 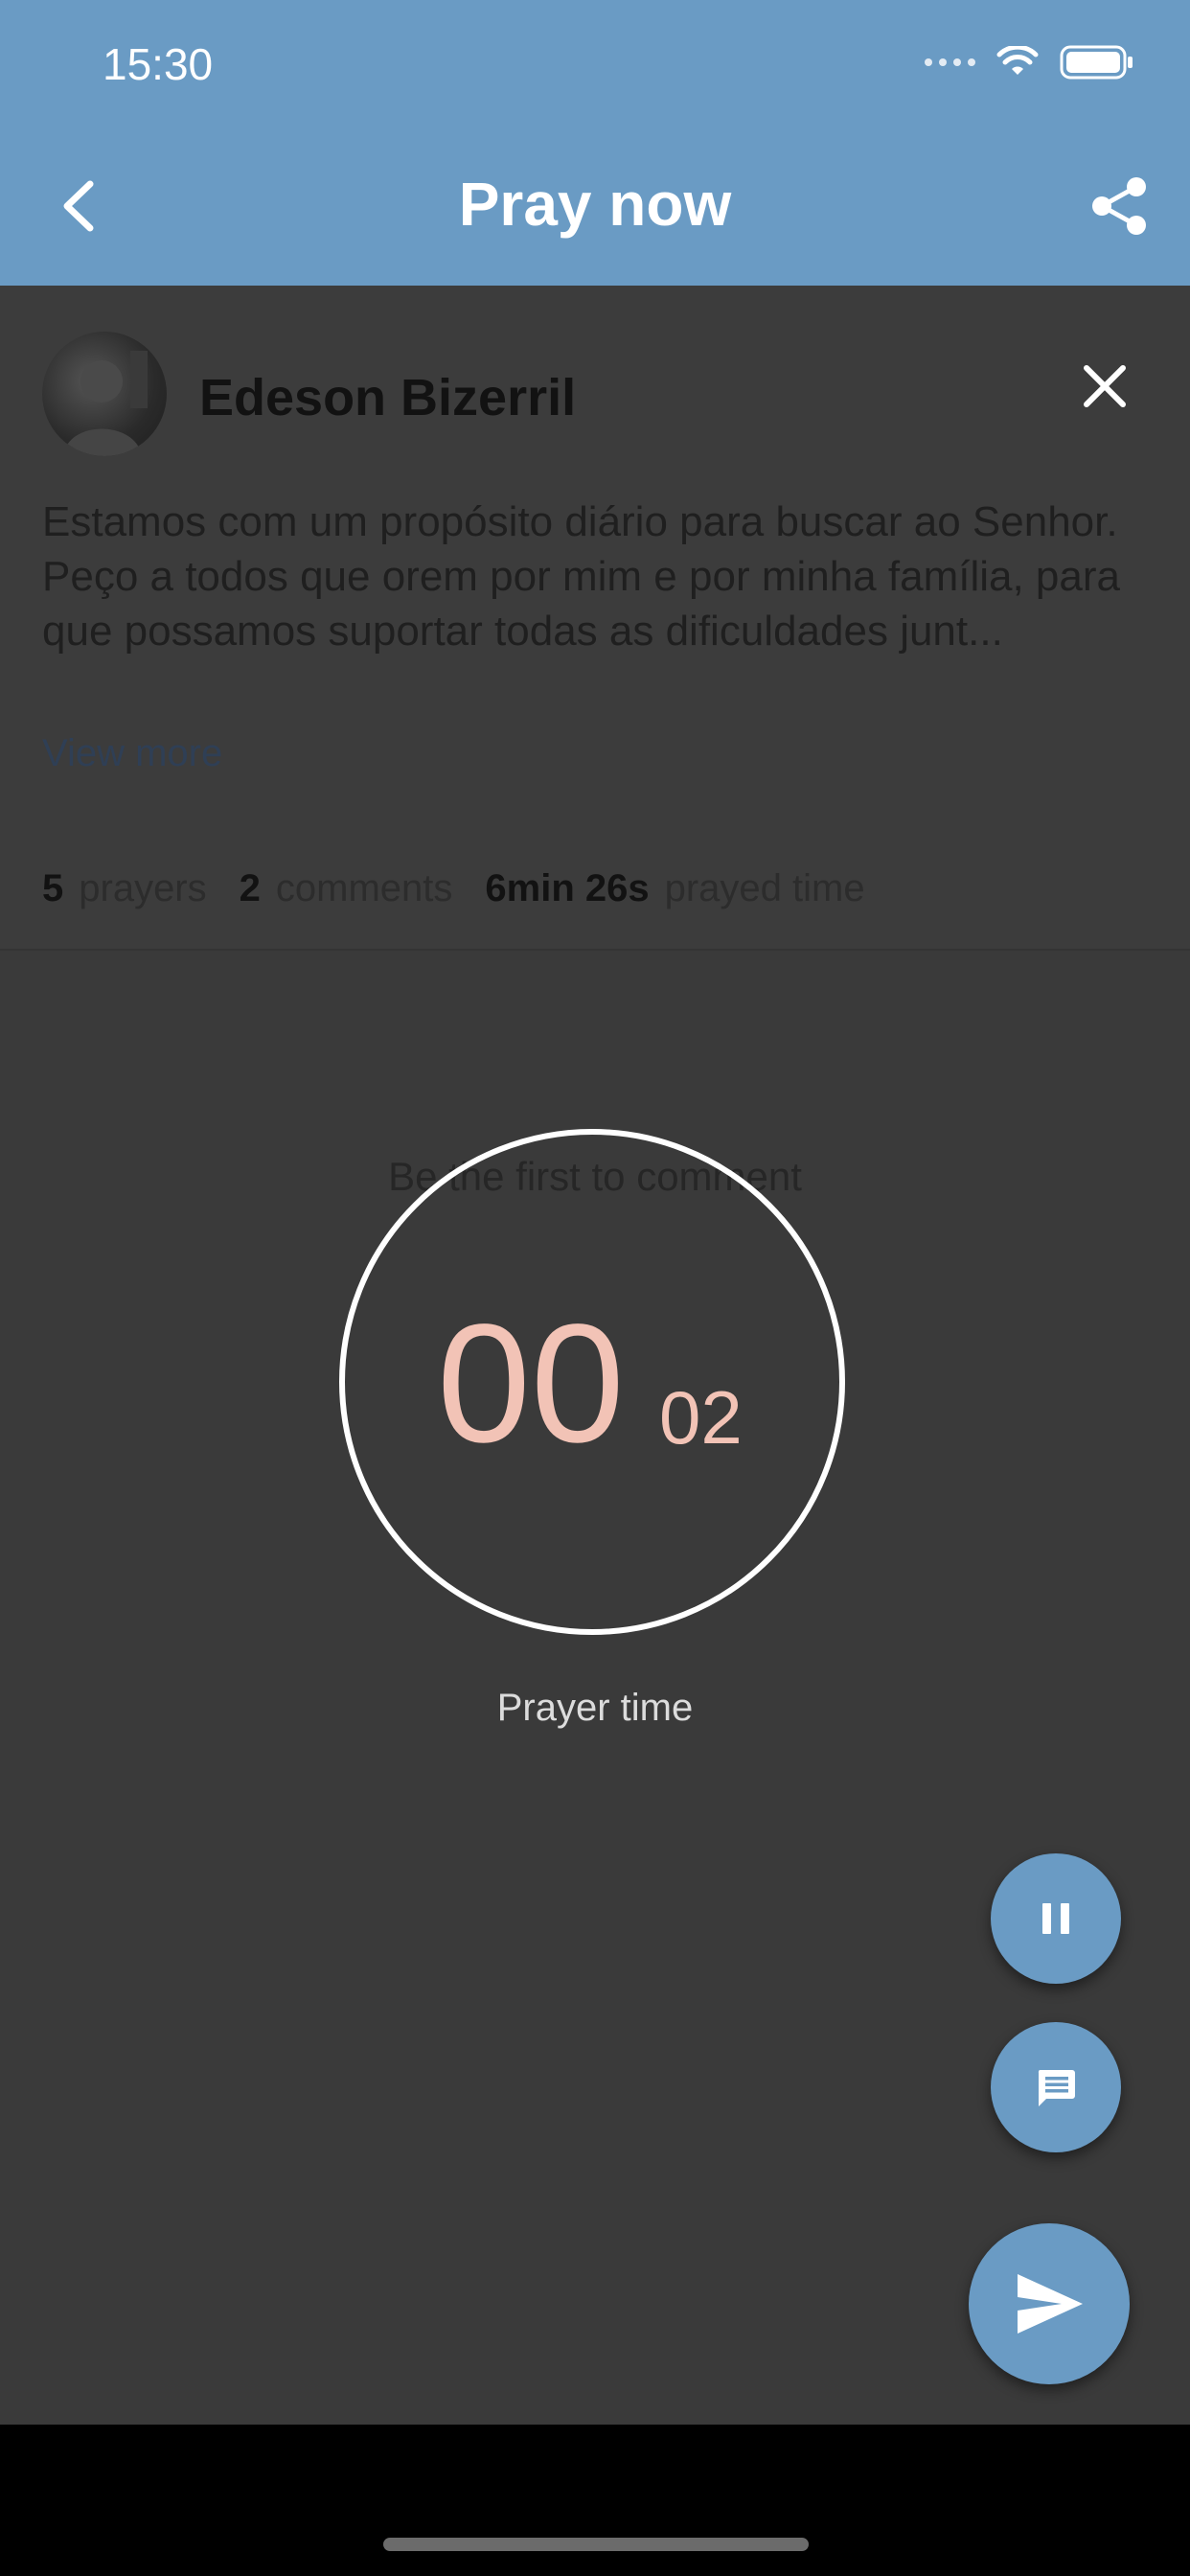 I want to click on pause-icon, so click(x=1056, y=1918).